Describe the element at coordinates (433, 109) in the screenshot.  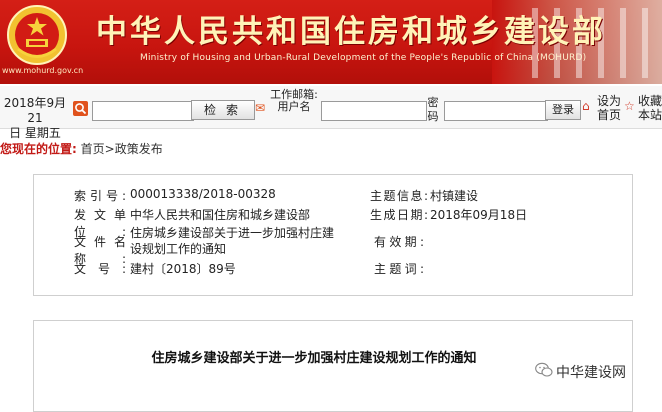
I see `password-label: 密码` at that location.